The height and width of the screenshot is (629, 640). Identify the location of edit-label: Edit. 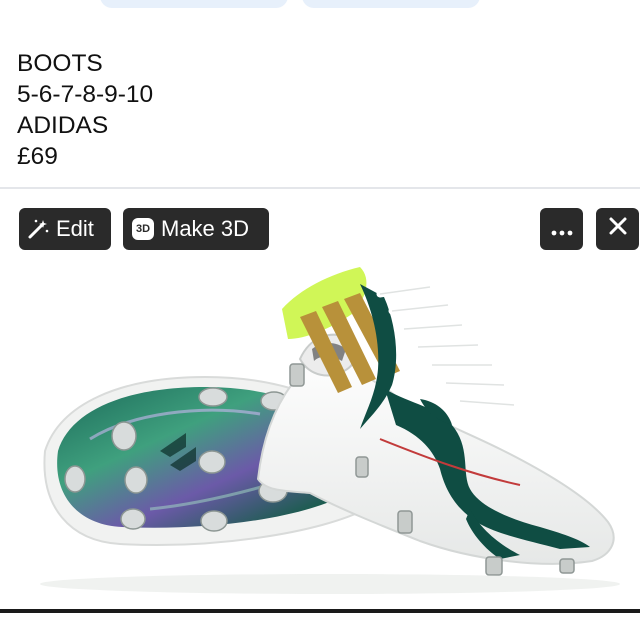
(75, 228).